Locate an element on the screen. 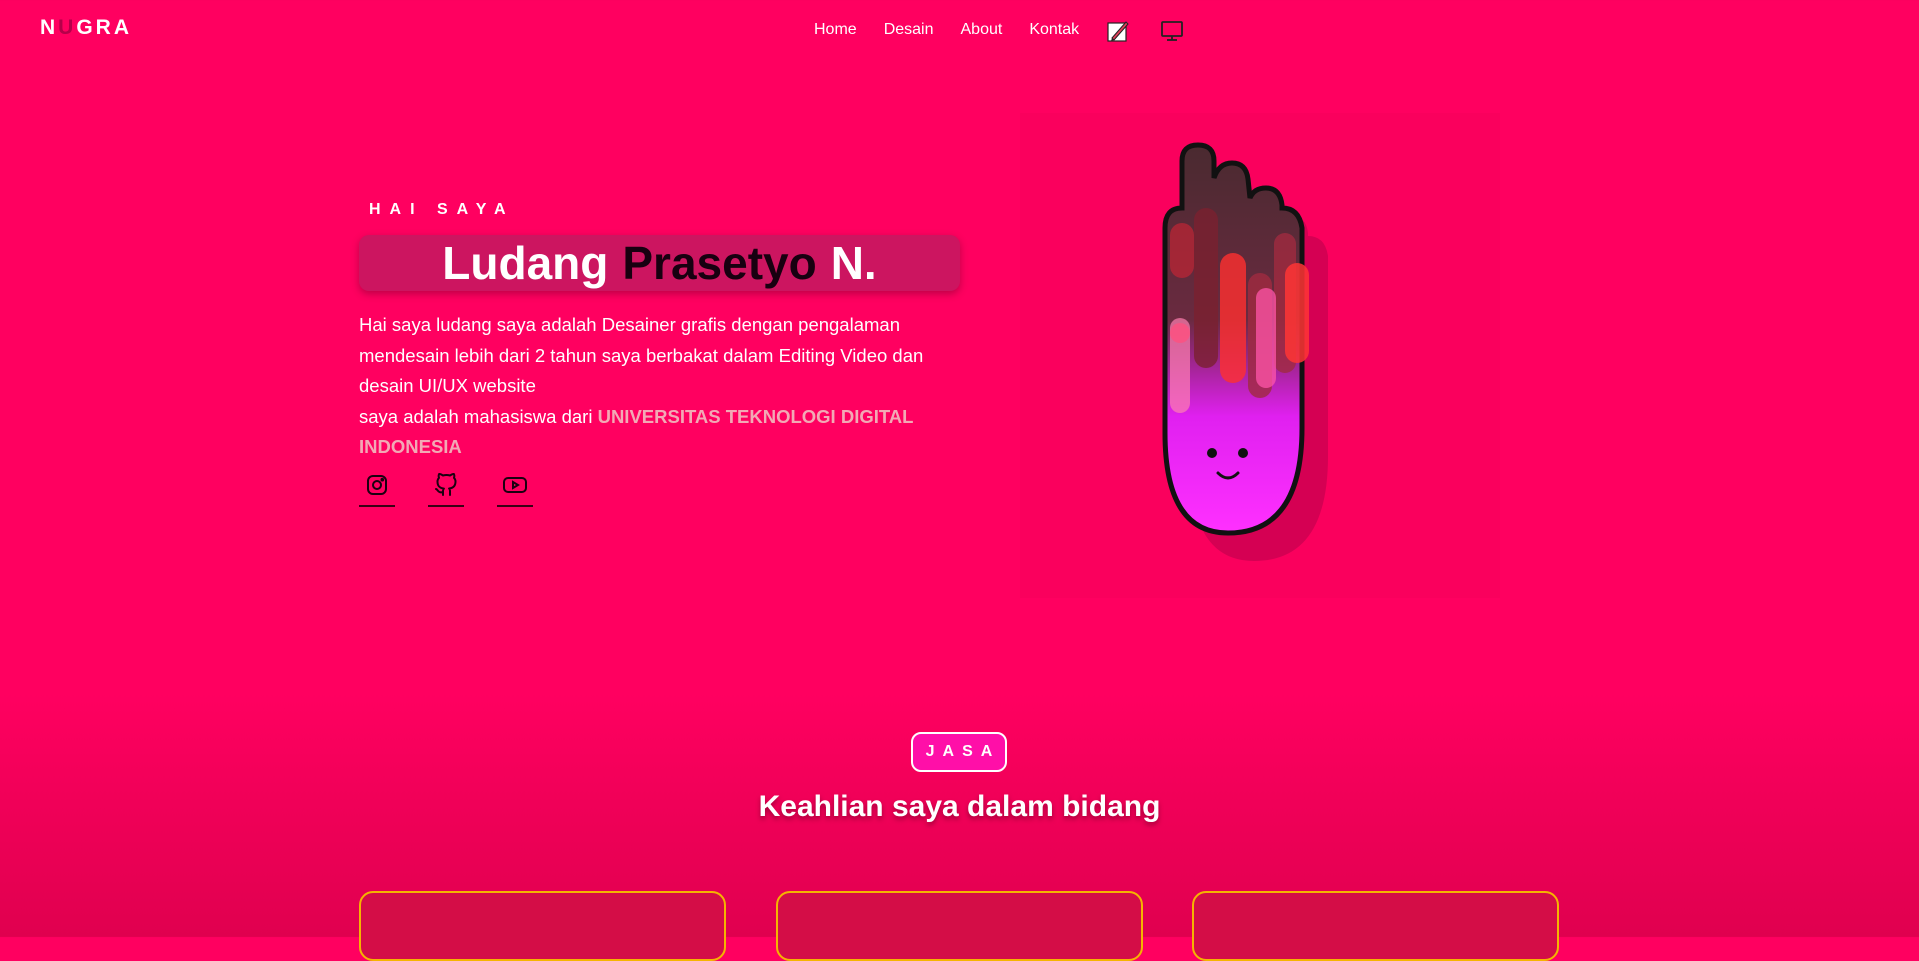  monitor-icon is located at coordinates (1172, 31).